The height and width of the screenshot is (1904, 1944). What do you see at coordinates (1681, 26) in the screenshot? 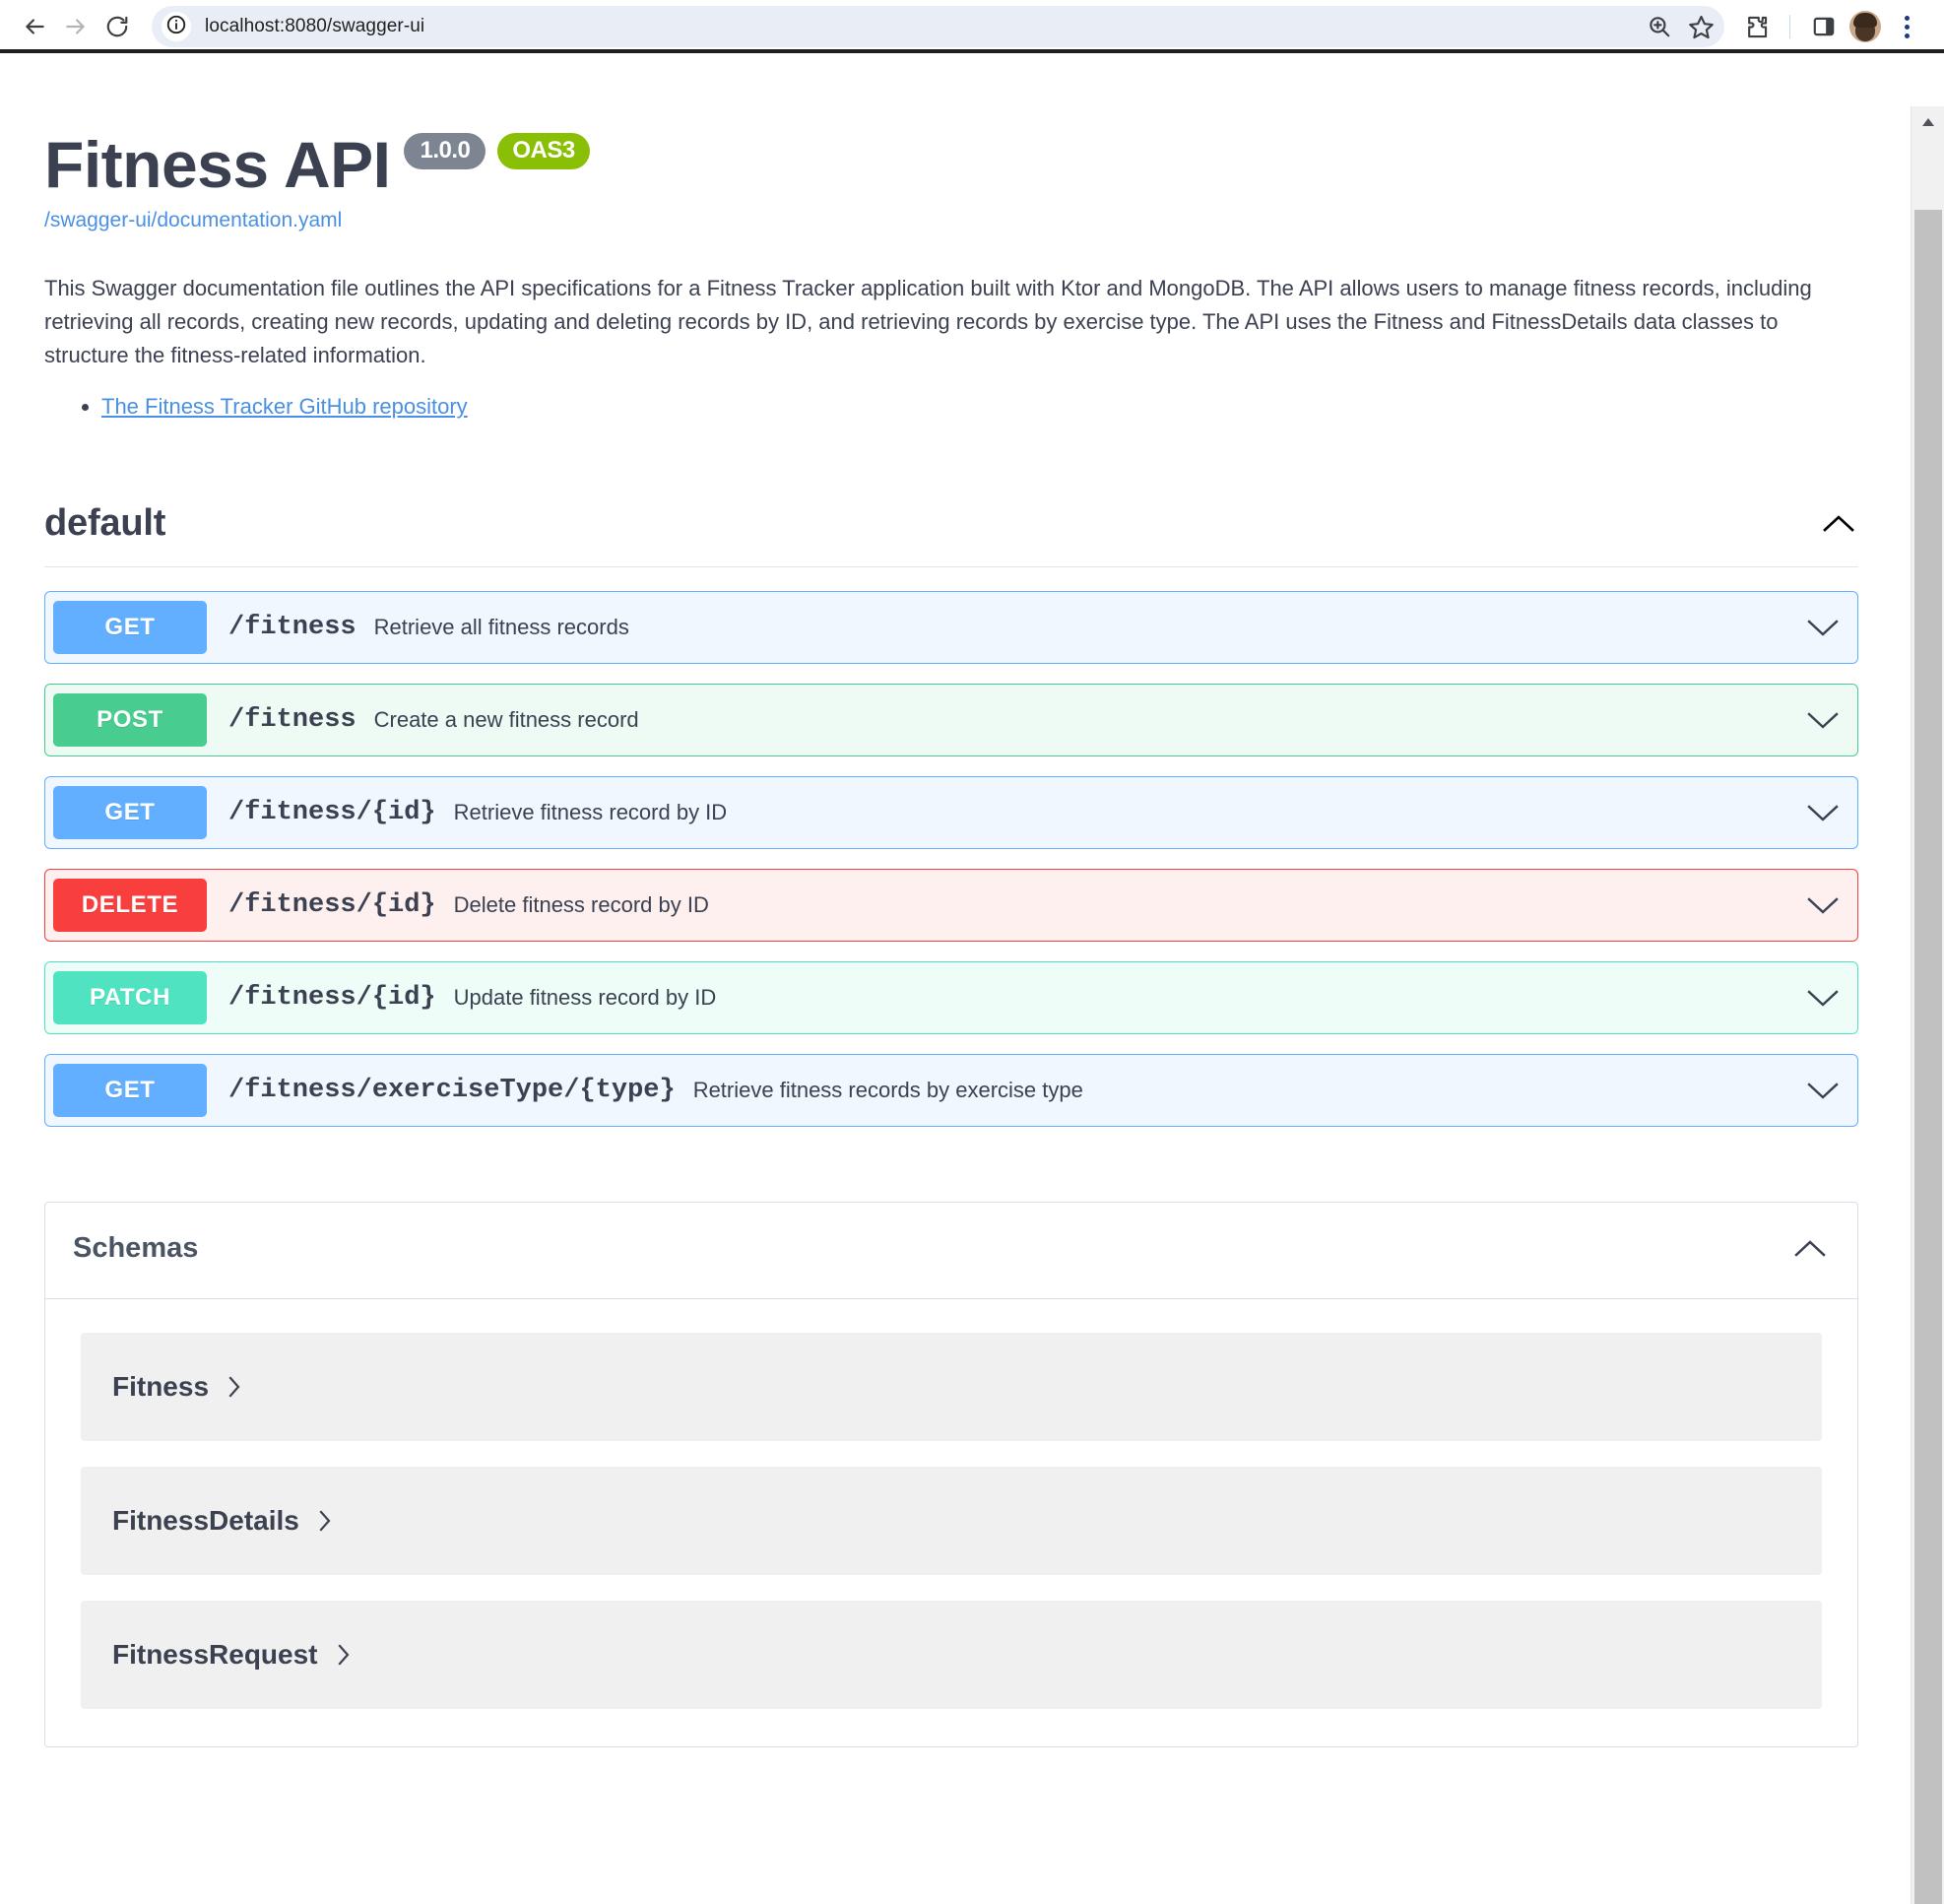
I see `omnibox-actions` at bounding box center [1681, 26].